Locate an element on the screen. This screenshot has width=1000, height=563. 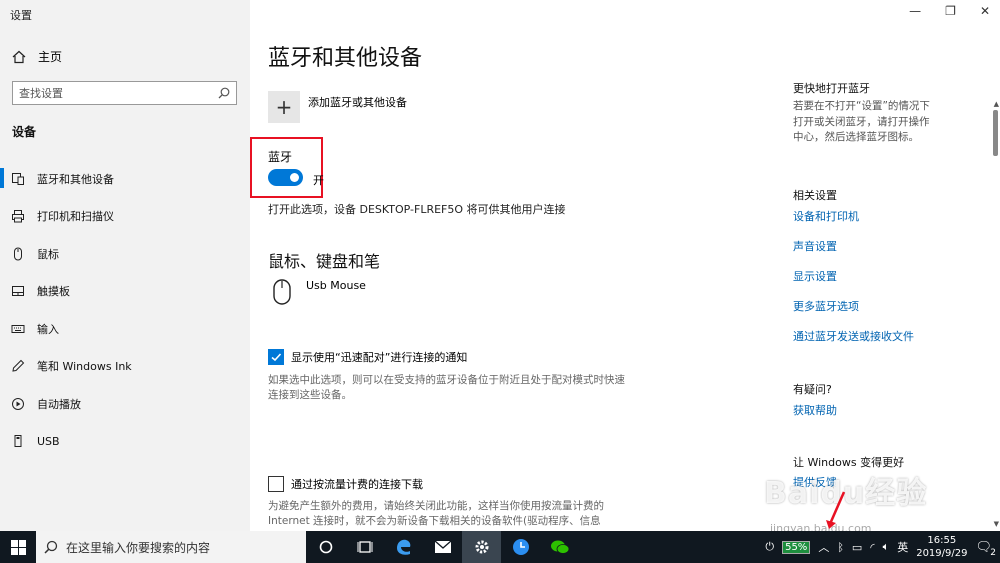
autoplay-icon is located at coordinates (18, 404).